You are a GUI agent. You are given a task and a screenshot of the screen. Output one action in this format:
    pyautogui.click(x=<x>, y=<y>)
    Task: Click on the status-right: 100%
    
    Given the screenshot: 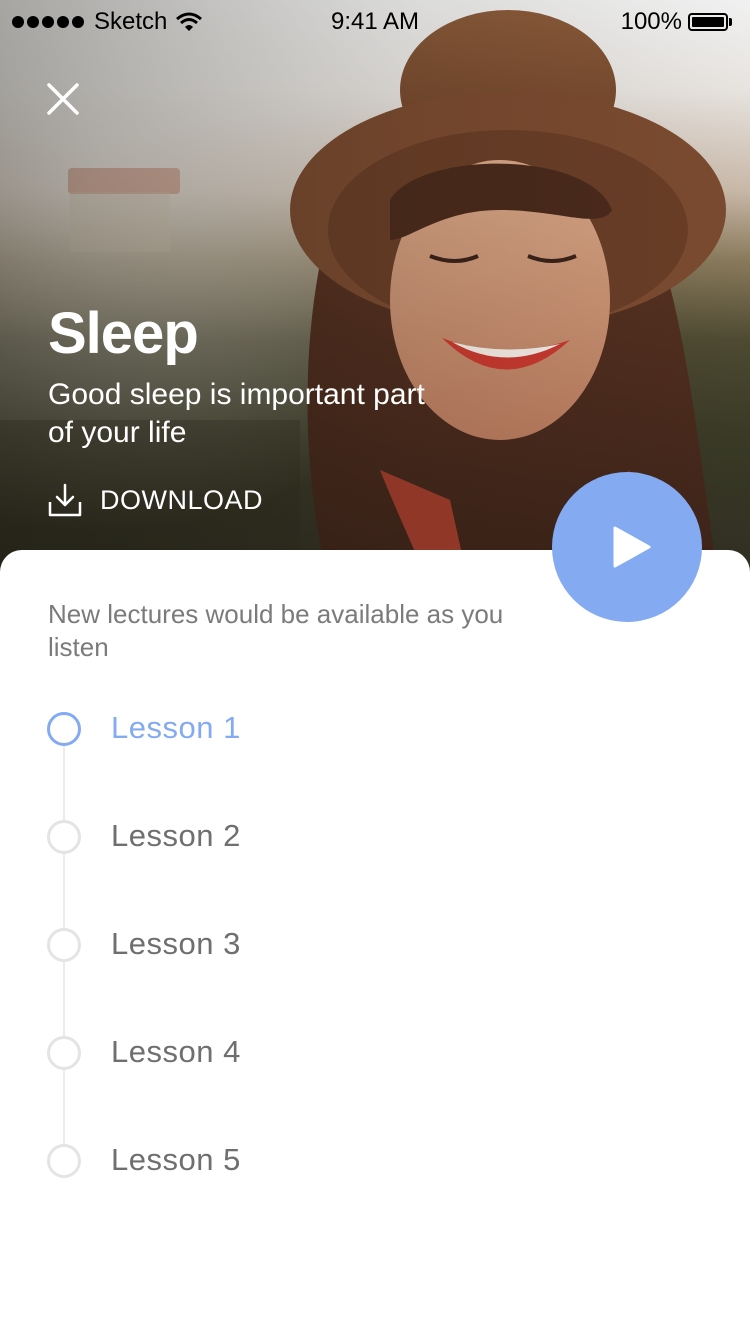 What is the action you would take?
    pyautogui.click(x=678, y=22)
    